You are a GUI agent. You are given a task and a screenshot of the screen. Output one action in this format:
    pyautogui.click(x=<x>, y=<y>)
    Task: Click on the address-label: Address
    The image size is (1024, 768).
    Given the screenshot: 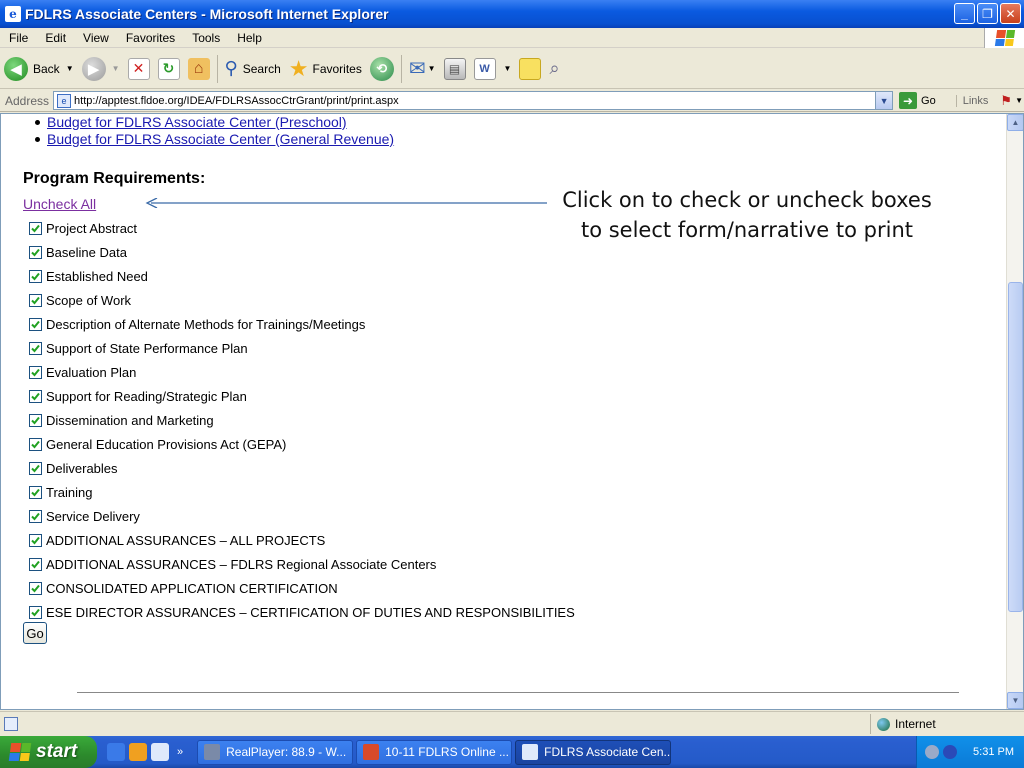 What is the action you would take?
    pyautogui.click(x=27, y=100)
    